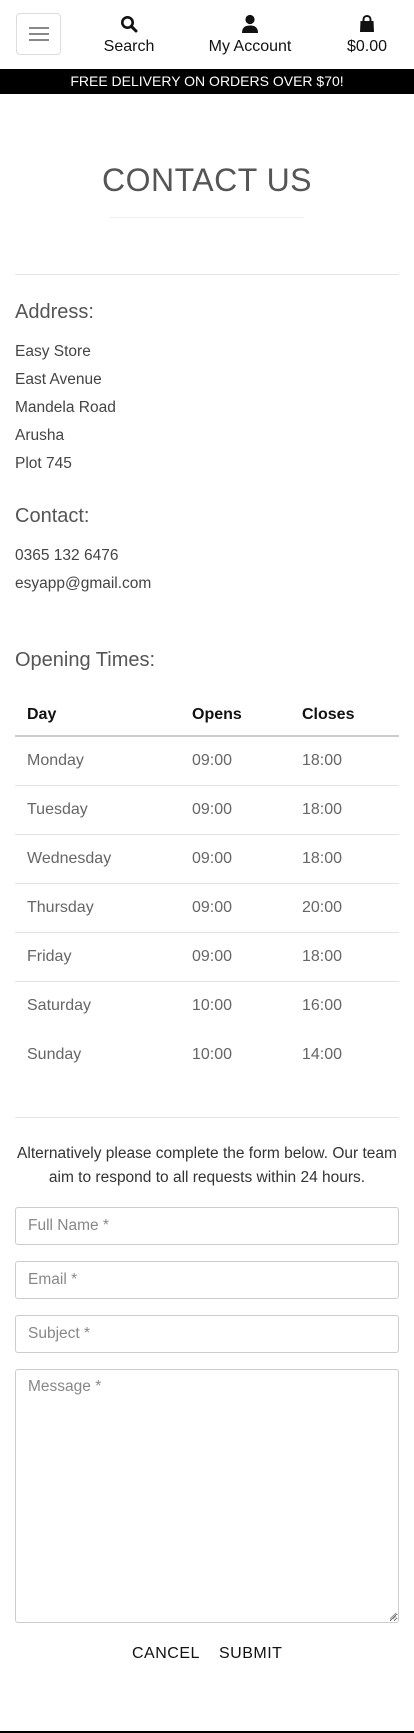  I want to click on closes-cell: 20:00, so click(344, 907).